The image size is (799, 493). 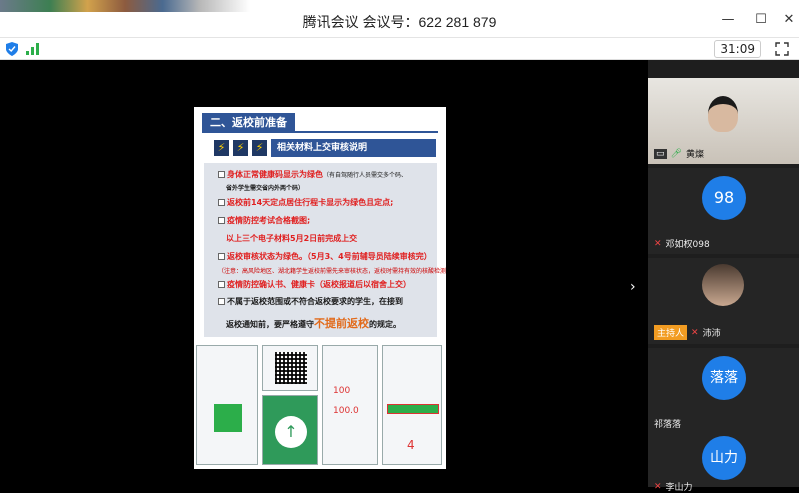 I want to click on minimize-button: —, so click(x=728, y=20).